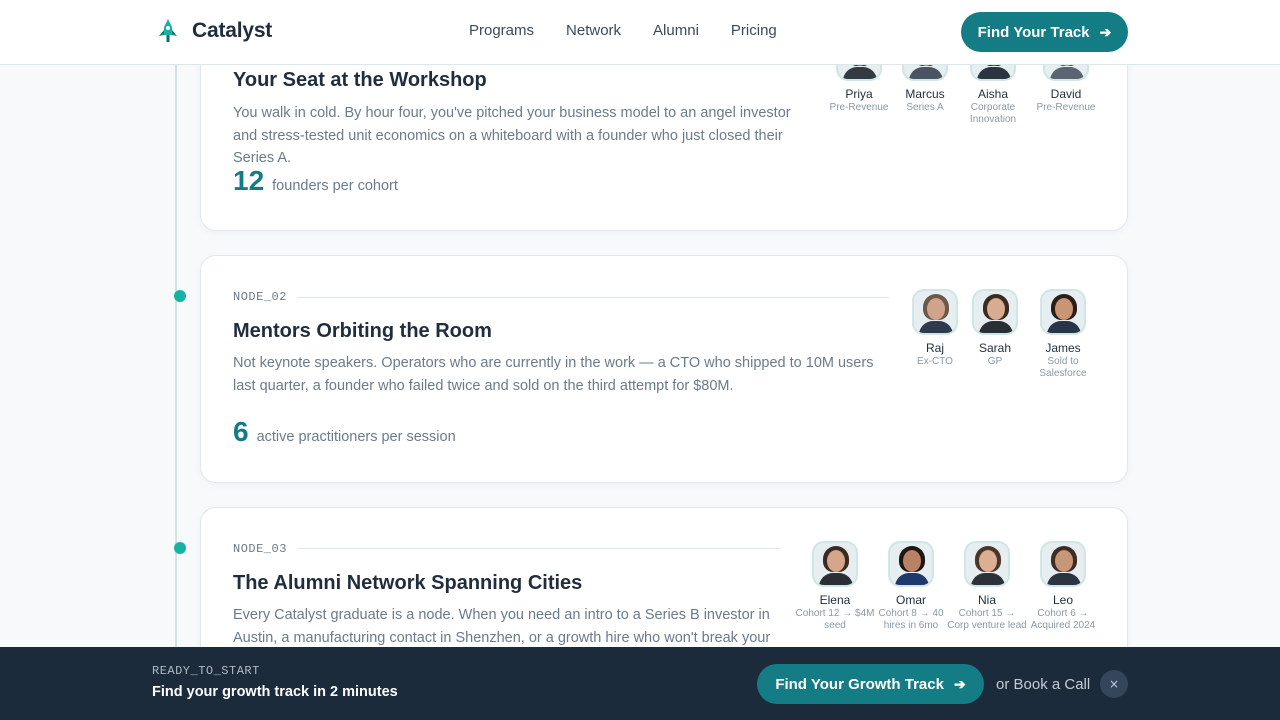 Image resolution: width=1280 pixels, height=720 pixels. I want to click on person-card: James Sold to Salesforce, so click(1063, 334).